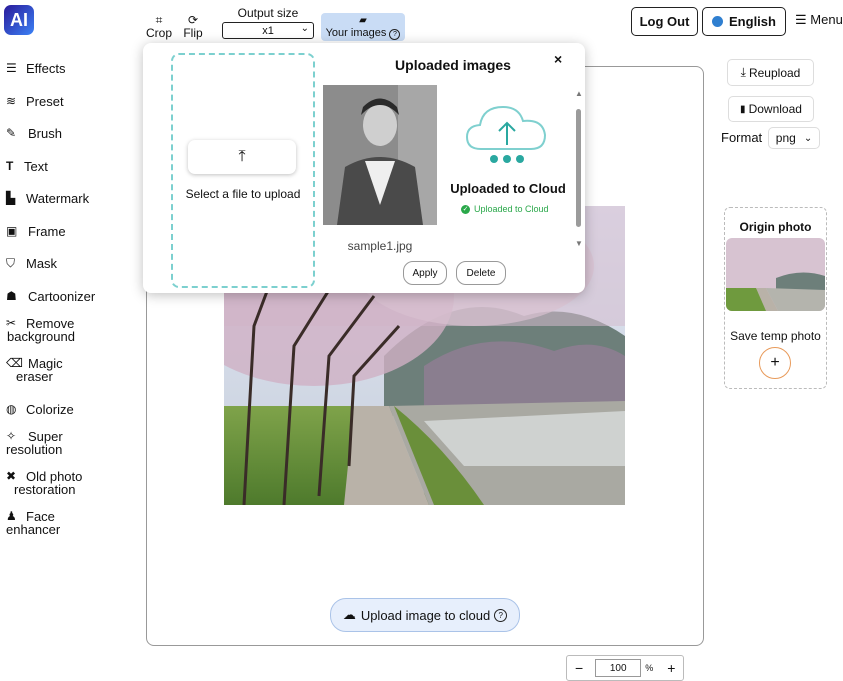 Image resolution: width=843 pixels, height=681 pixels. Describe the element at coordinates (10, 166) in the screenshot. I see `text-icon: T` at that location.